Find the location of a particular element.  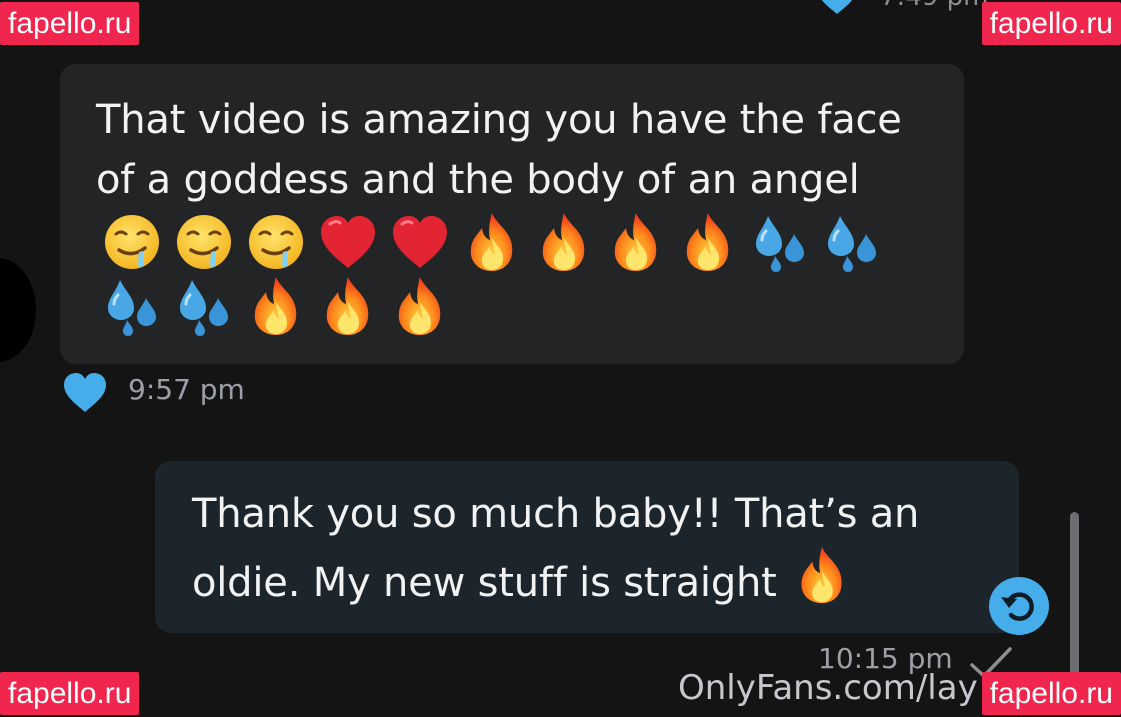

scrollbar is located at coordinates (1074, 600).